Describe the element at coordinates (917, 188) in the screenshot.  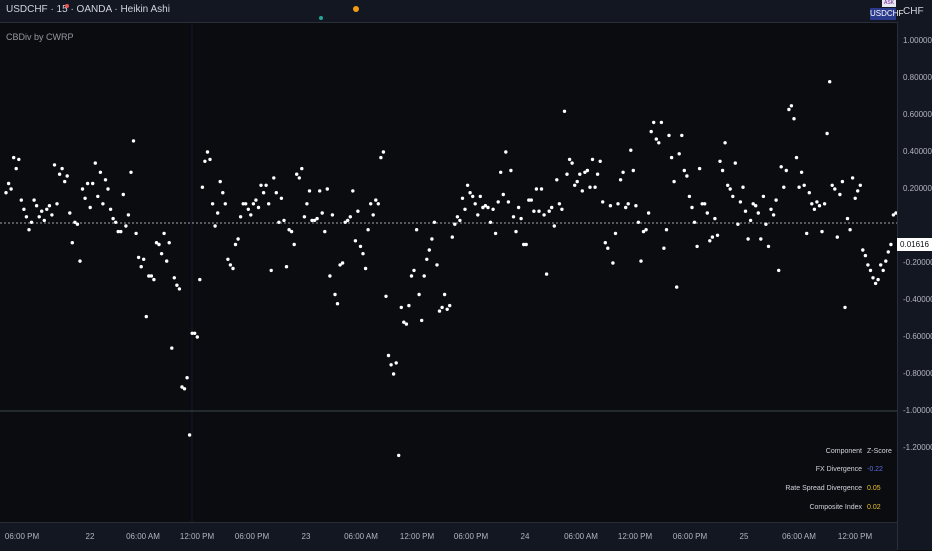
I see `price-tick-label: 0.20000` at that location.